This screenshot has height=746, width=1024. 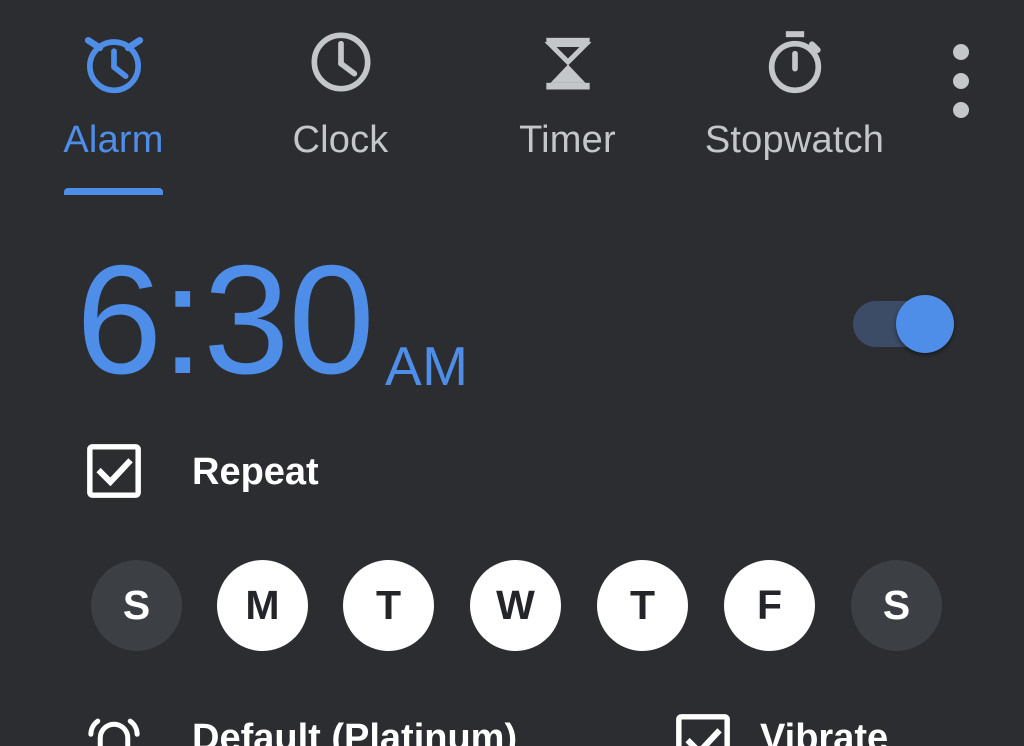 I want to click on tab-alarm: Alarm, so click(x=113, y=100).